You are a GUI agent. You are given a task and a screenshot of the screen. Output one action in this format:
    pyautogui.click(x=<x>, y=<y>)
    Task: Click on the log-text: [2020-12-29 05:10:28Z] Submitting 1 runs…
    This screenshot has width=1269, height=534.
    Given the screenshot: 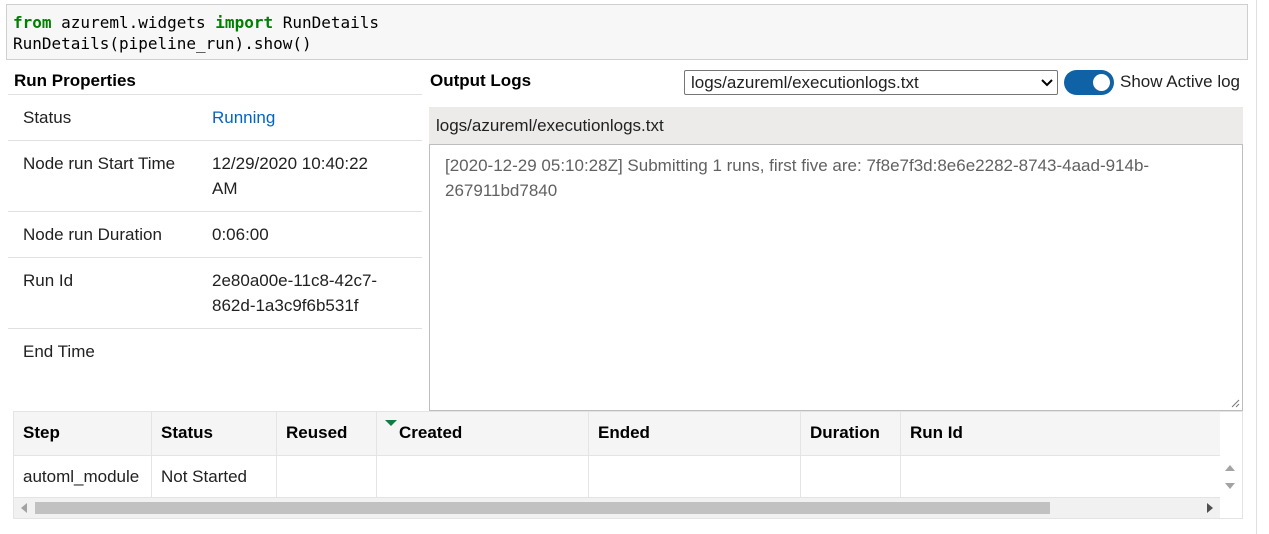 What is the action you would take?
    pyautogui.click(x=797, y=178)
    